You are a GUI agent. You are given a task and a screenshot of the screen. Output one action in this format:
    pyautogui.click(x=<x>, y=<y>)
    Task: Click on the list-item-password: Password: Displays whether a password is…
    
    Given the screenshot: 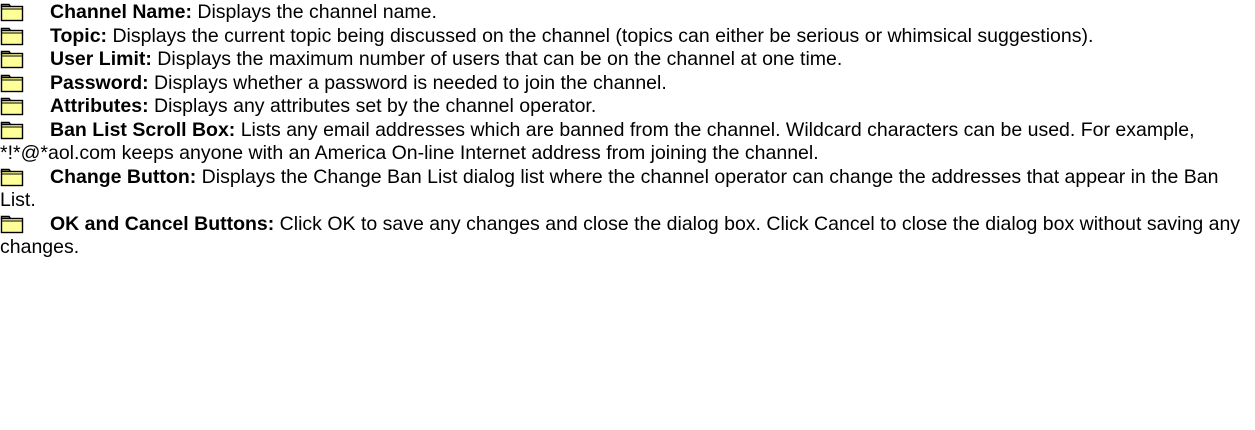 What is the action you would take?
    pyautogui.click(x=627, y=84)
    